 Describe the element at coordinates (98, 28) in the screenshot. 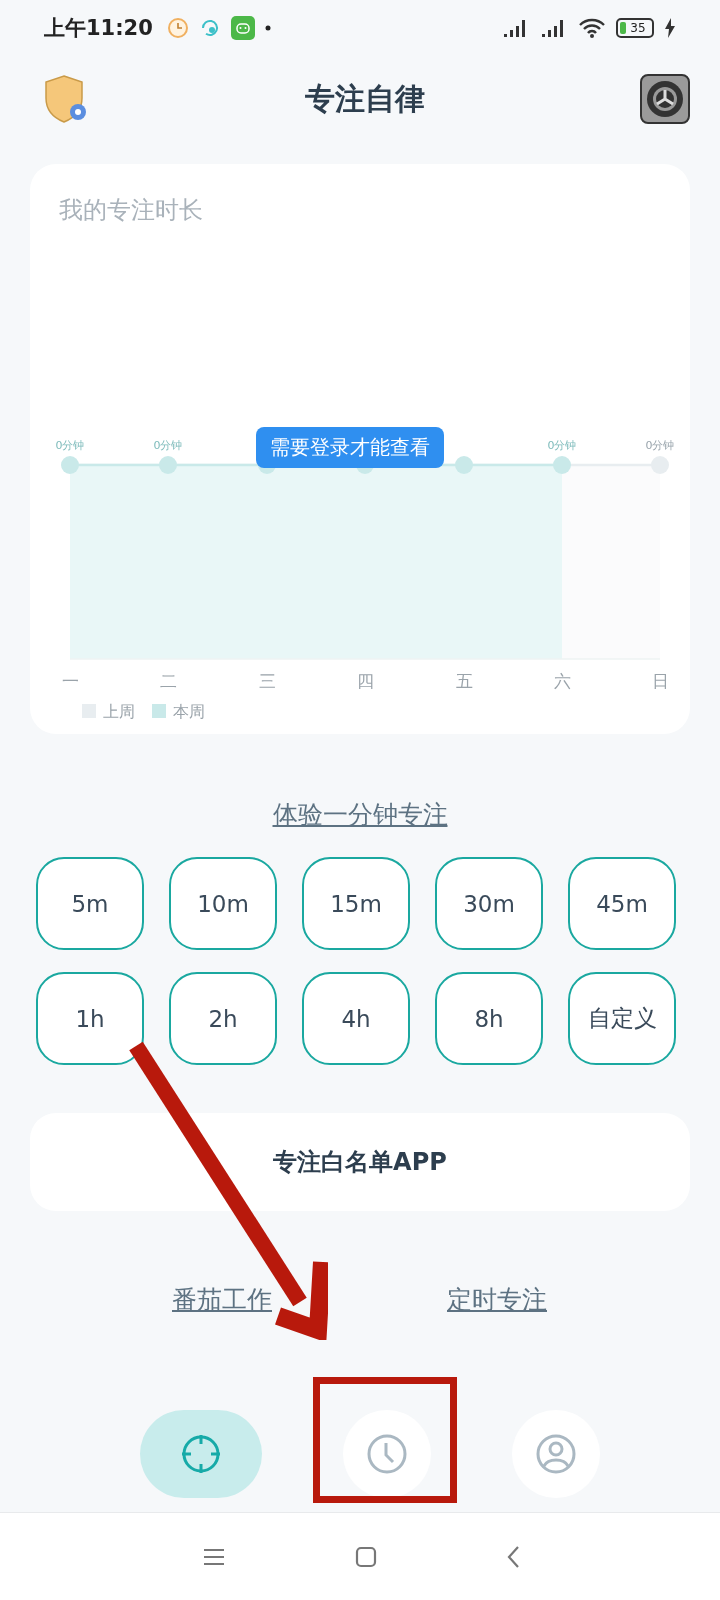

I see `status-time: 上午11:20` at that location.